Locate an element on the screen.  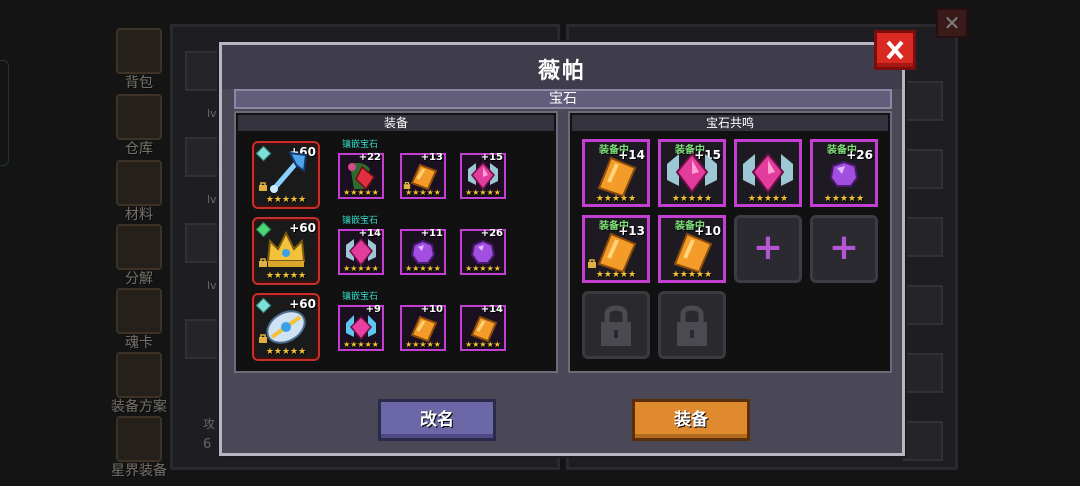
tab-label: 宝石 is located at coordinates (563, 99).